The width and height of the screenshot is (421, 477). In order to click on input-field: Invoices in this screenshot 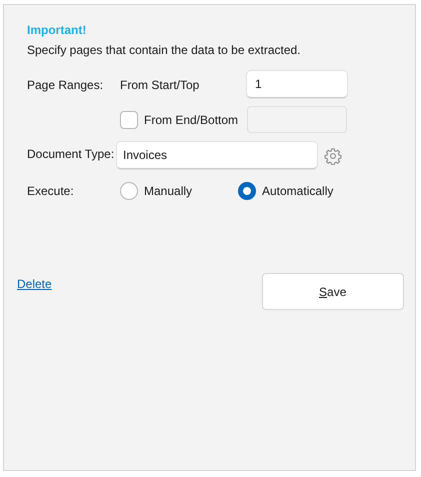, I will do `click(217, 155)`.